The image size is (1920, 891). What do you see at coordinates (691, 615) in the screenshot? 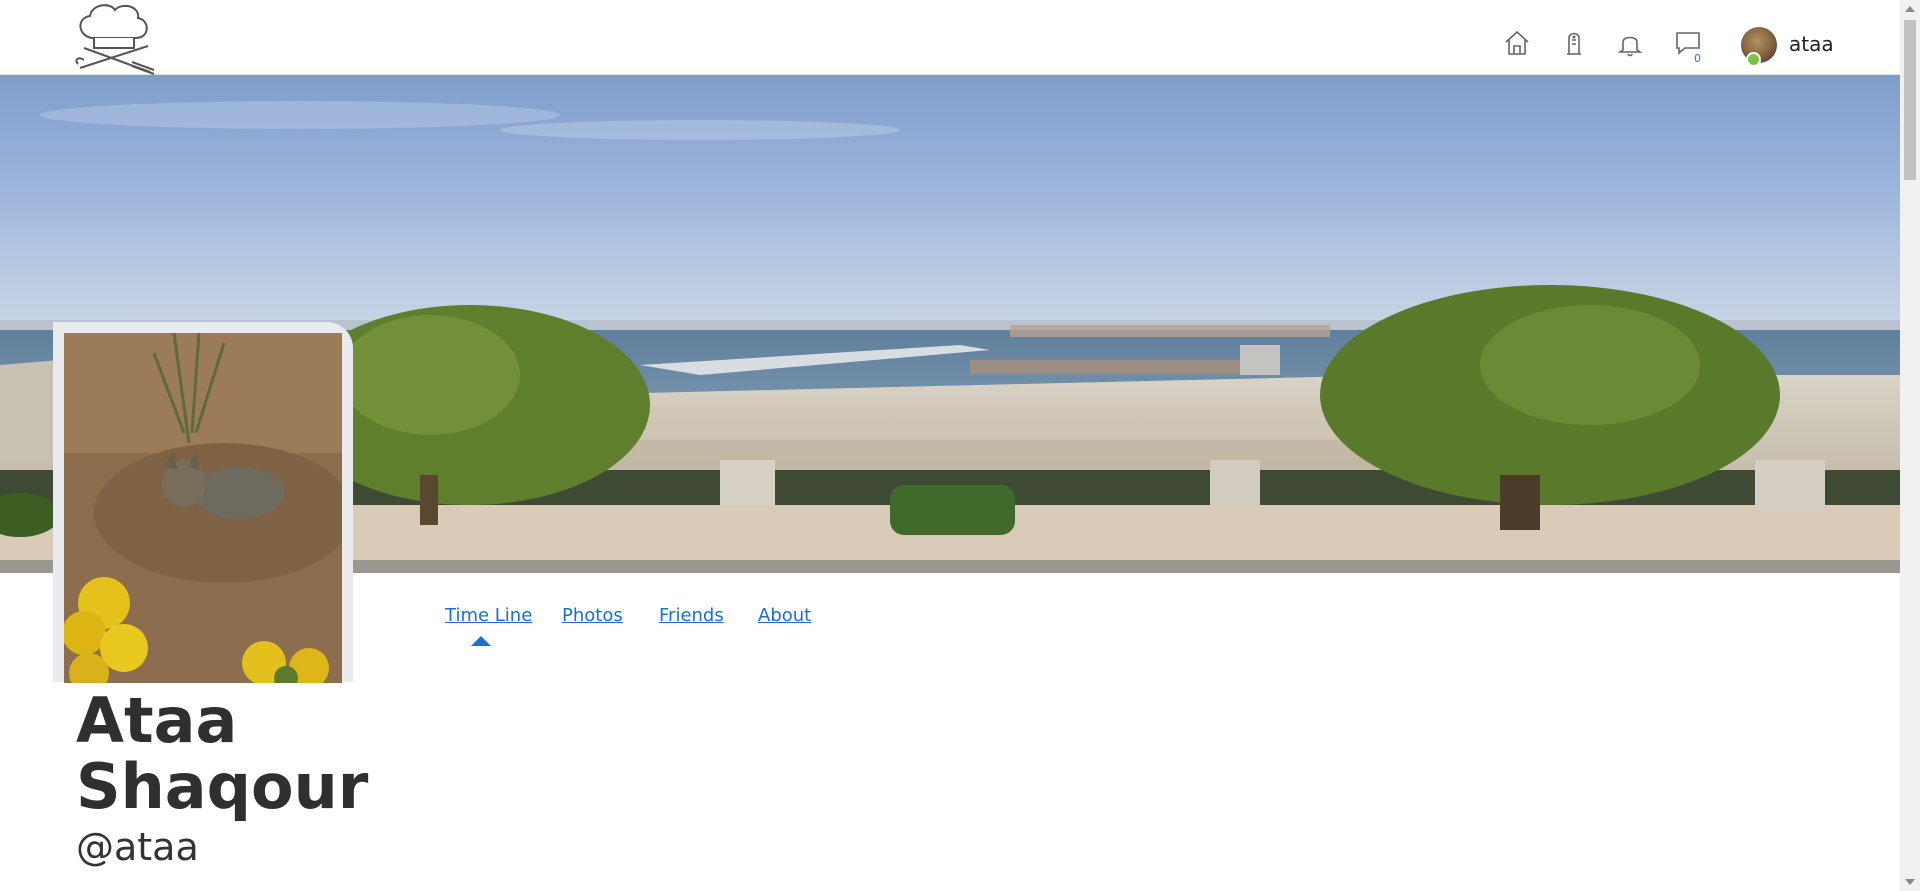
I see `tab-friends: Friends` at bounding box center [691, 615].